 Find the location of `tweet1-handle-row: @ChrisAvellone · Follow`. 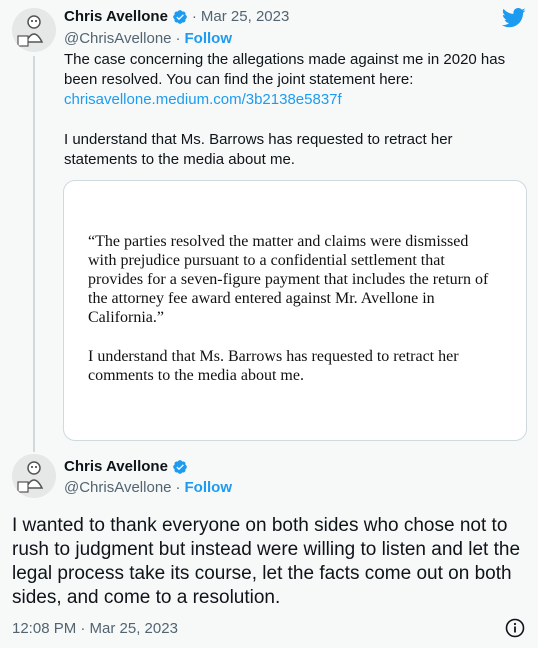

tweet1-handle-row: @ChrisAvellone · Follow is located at coordinates (148, 38).